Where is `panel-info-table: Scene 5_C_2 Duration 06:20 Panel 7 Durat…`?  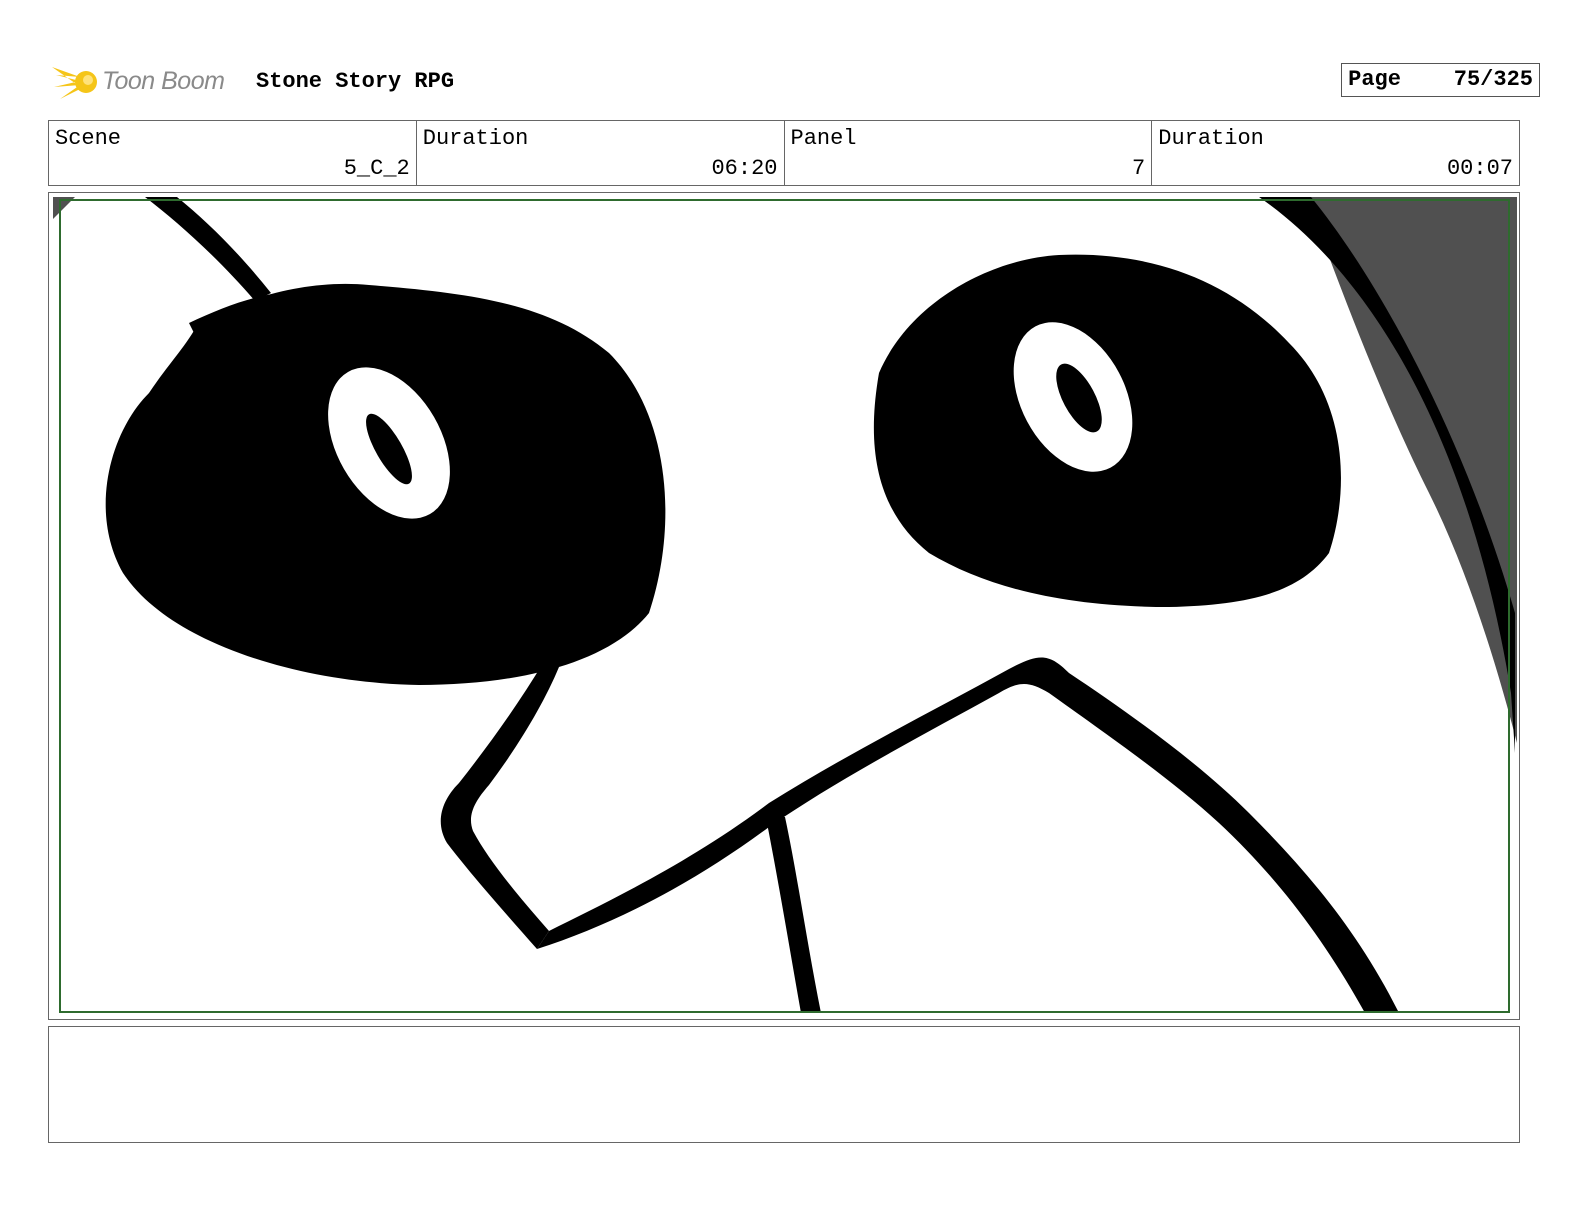
panel-info-table: Scene 5_C_2 Duration 06:20 Panel 7 Durat… is located at coordinates (784, 153).